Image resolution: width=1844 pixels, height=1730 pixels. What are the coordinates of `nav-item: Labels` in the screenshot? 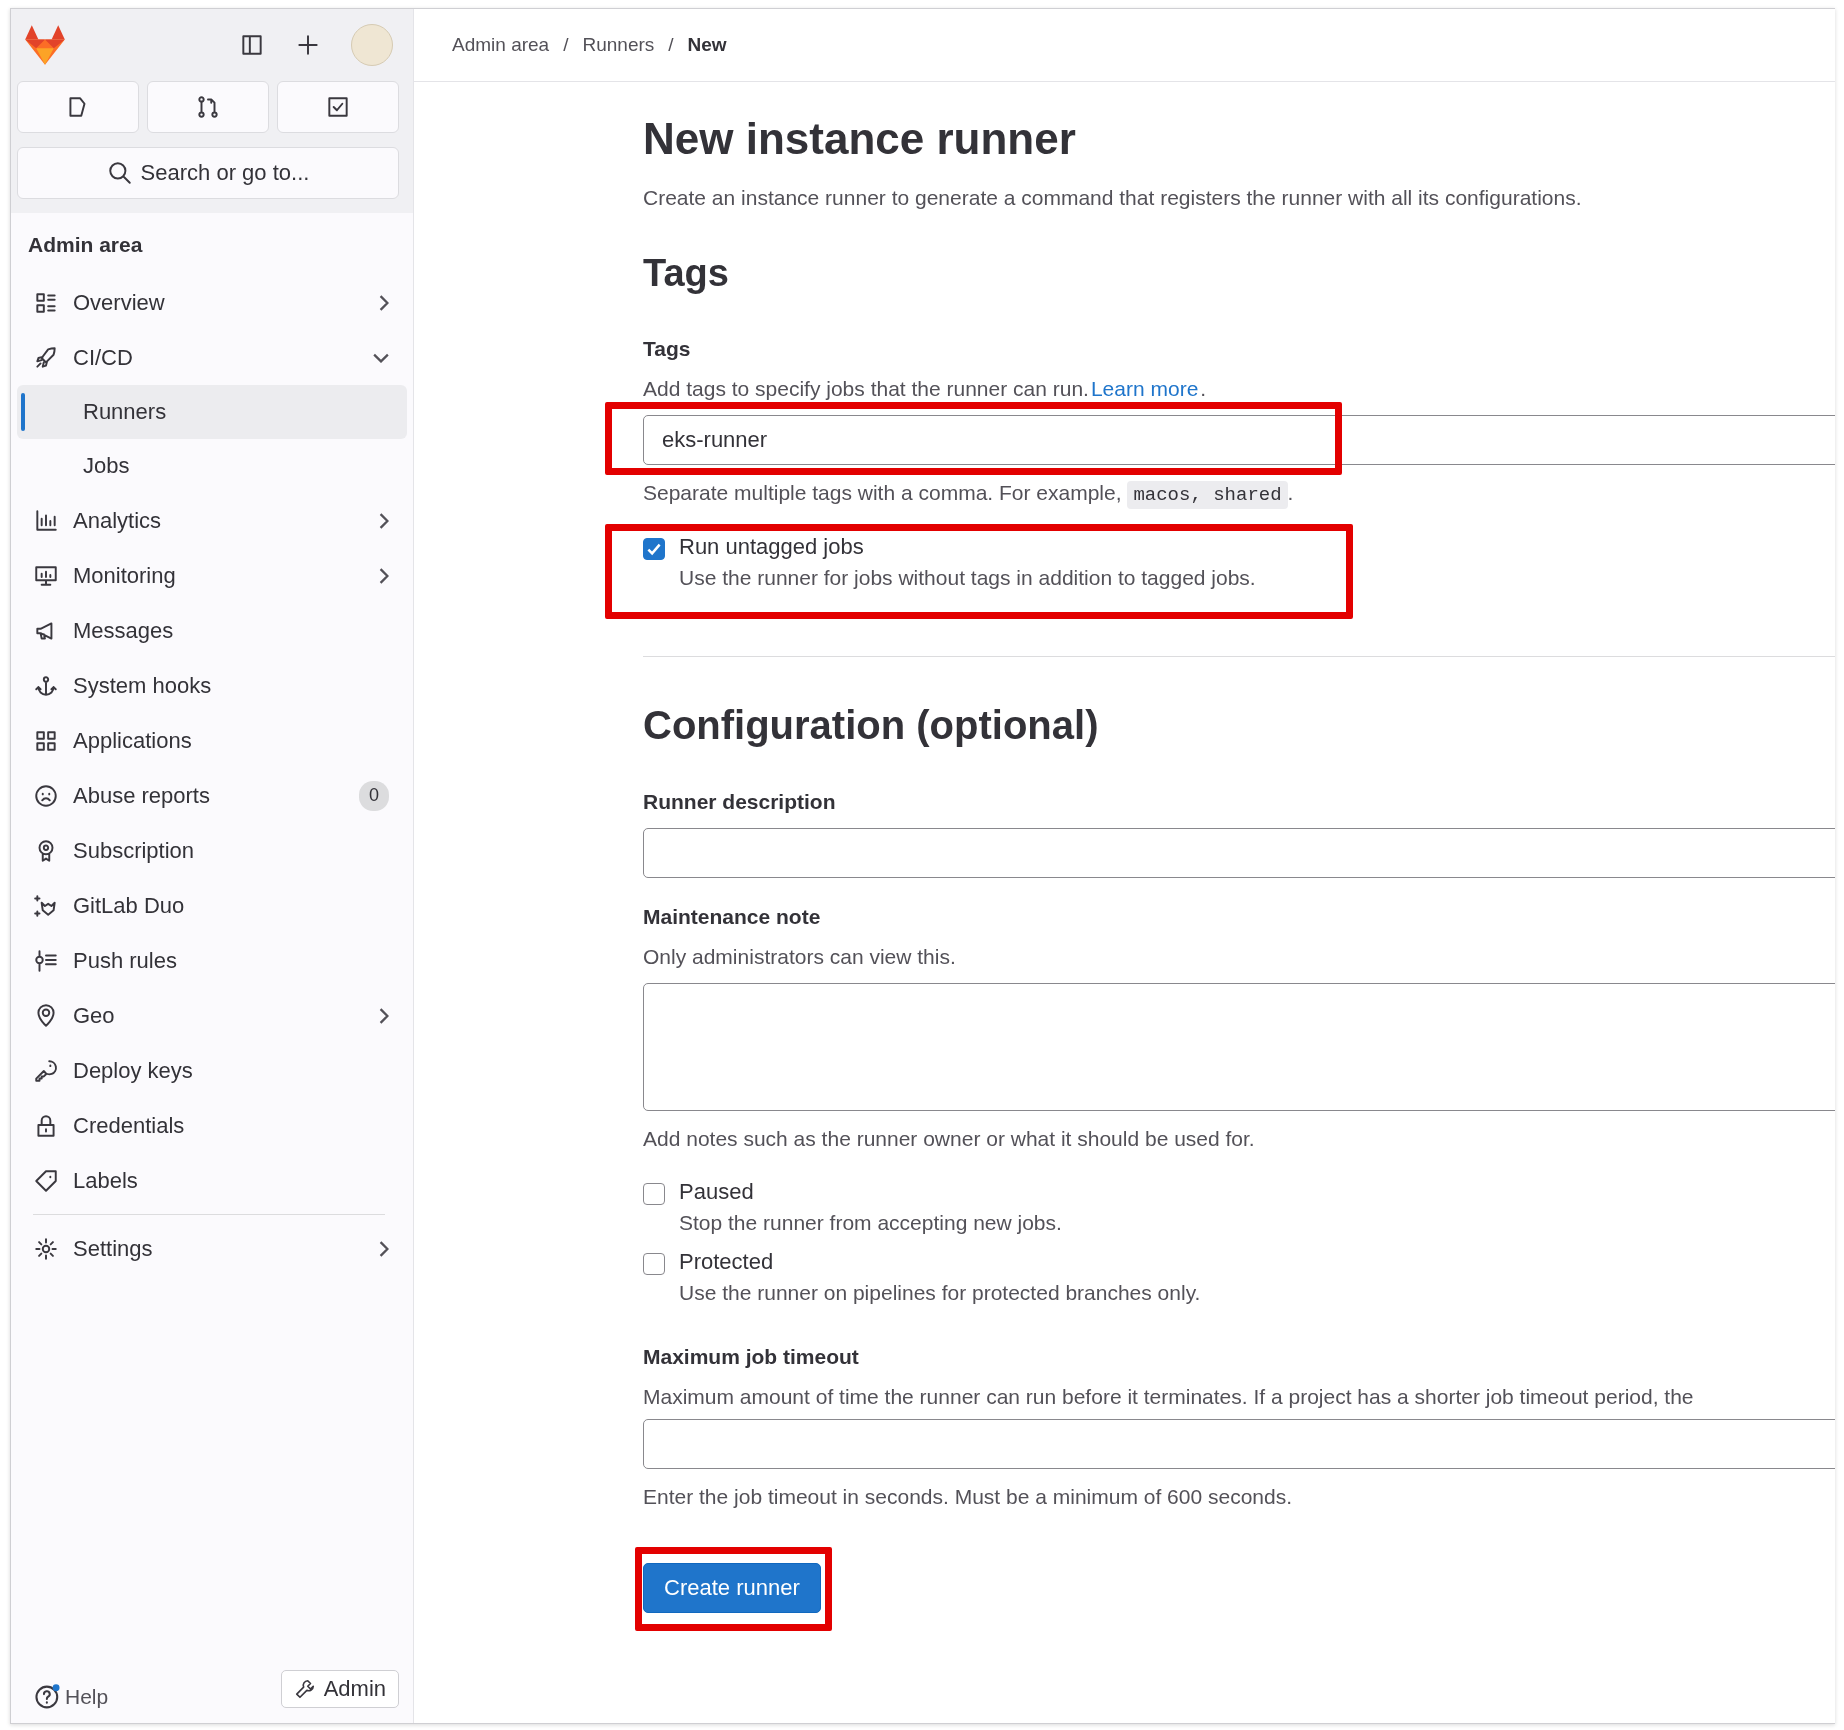 It's located at (212, 1180).